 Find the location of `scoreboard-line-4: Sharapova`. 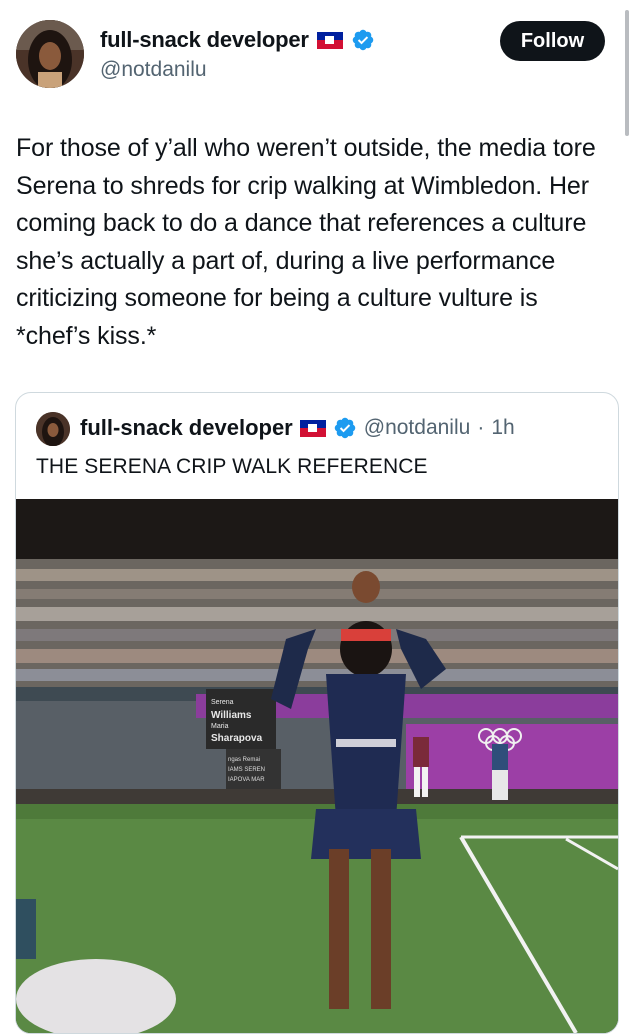

scoreboard-line-4: Sharapova is located at coordinates (237, 738).